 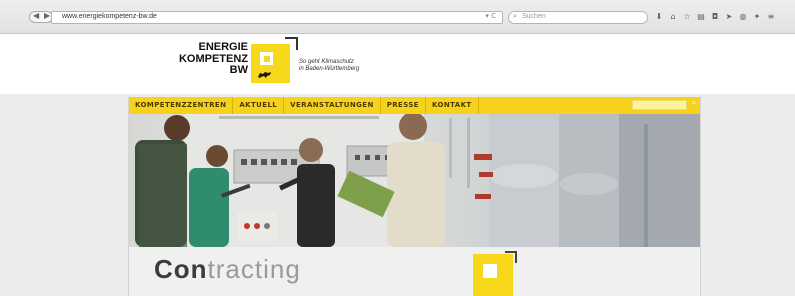 What do you see at coordinates (254, 269) in the screenshot?
I see `hero-heading-rest: tracting` at bounding box center [254, 269].